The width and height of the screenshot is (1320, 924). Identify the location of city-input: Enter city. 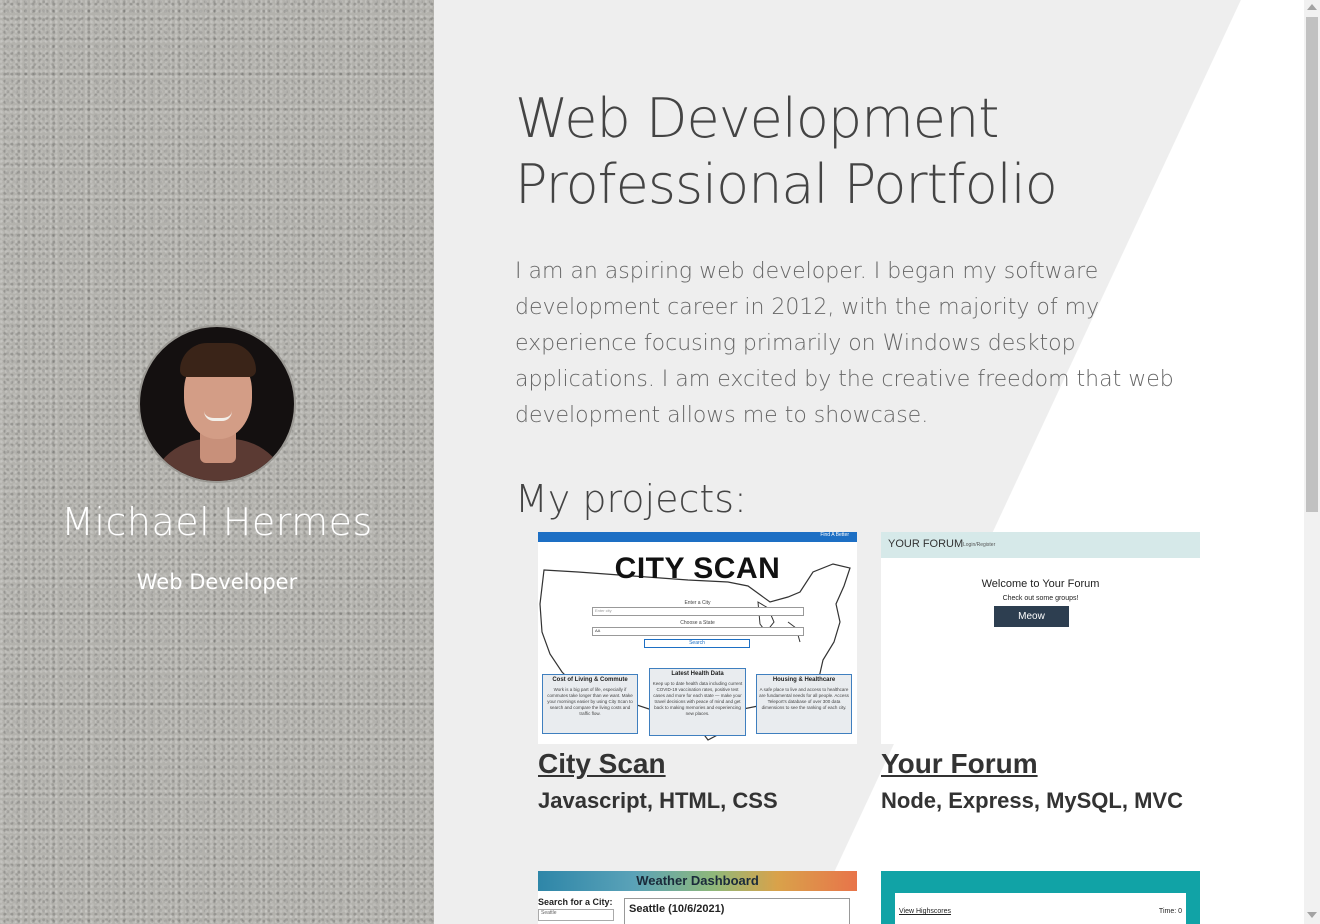
(698, 611).